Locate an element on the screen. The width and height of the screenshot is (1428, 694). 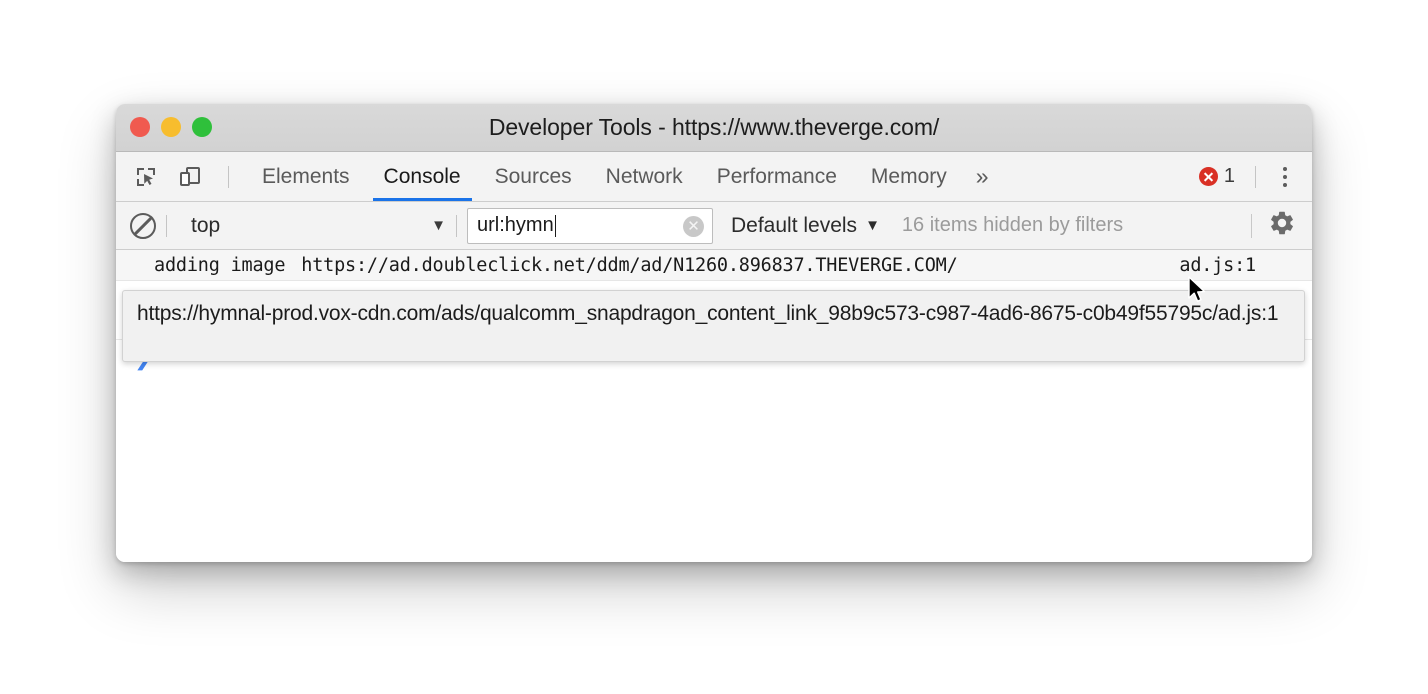
error-count-badge: 1 is located at coordinates (1216, 176).